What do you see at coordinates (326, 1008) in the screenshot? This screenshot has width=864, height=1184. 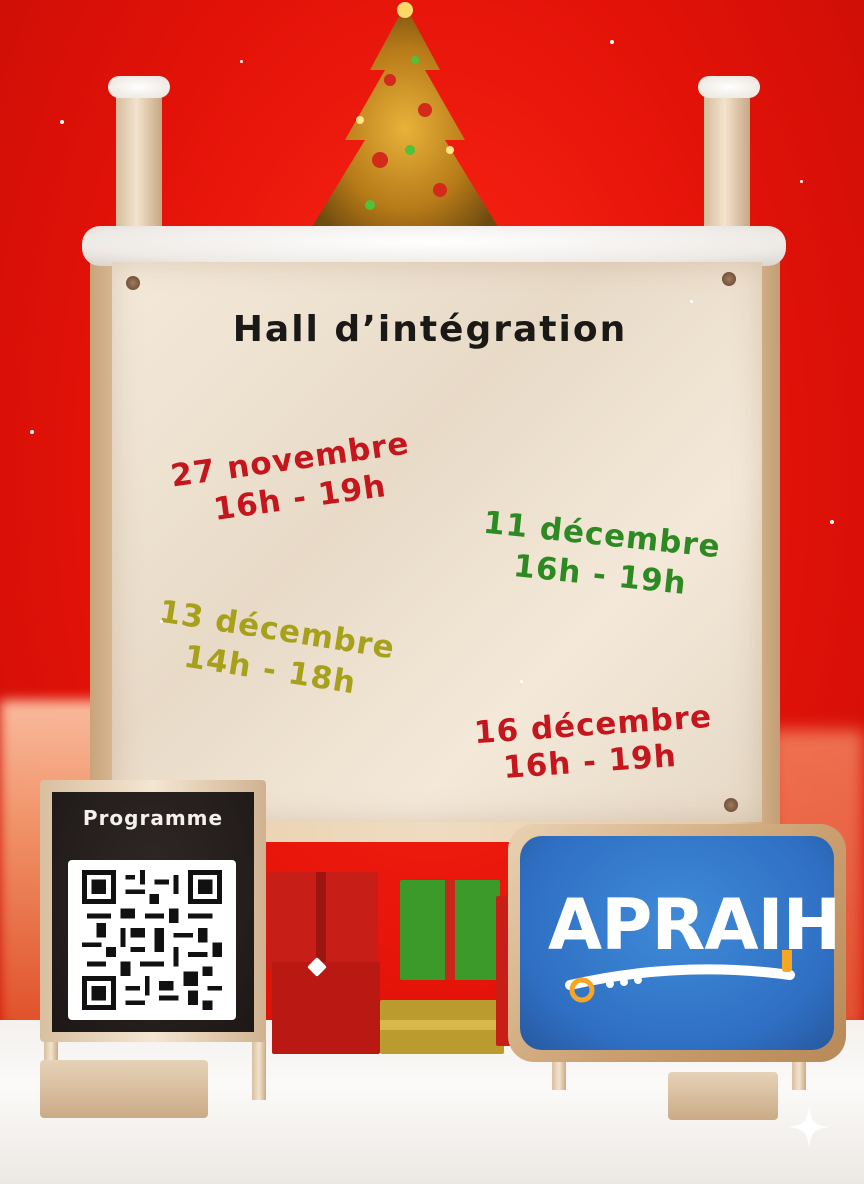 I see `gift-icon` at bounding box center [326, 1008].